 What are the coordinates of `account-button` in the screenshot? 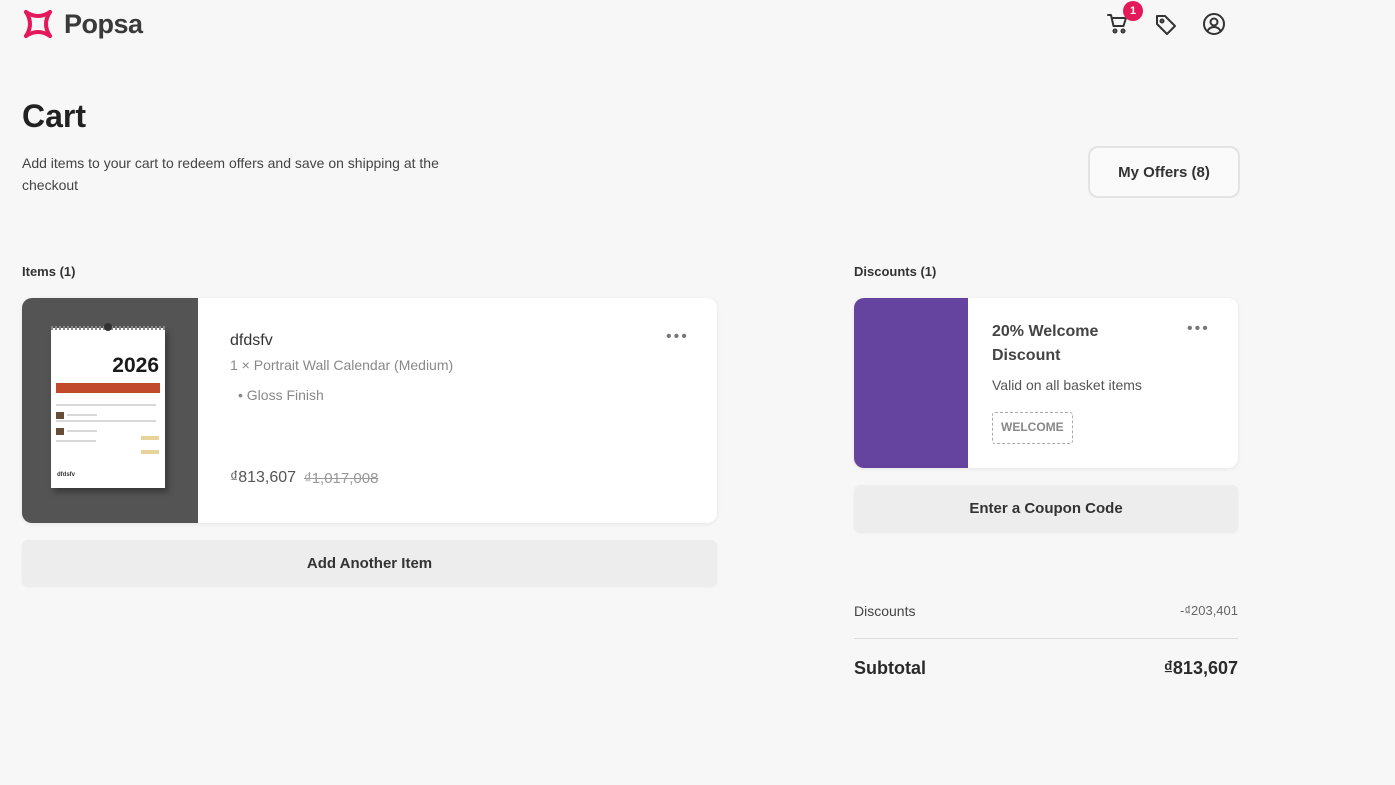 It's located at (1214, 24).